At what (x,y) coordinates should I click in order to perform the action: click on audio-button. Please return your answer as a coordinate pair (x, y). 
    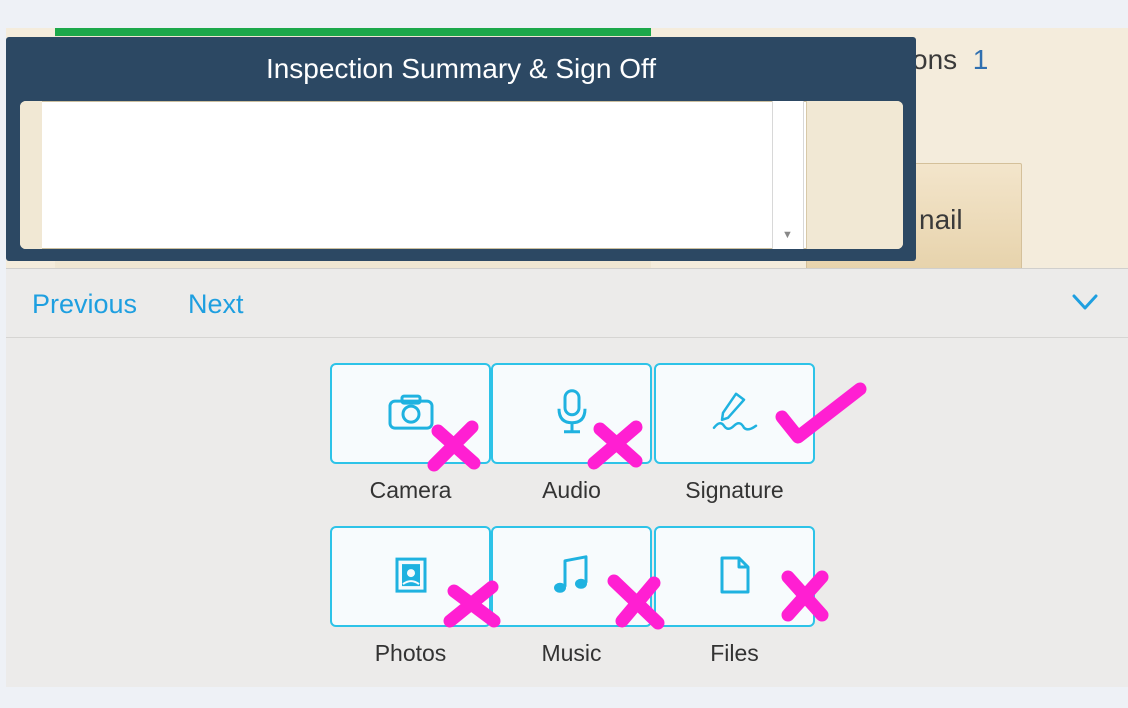
    Looking at the image, I should click on (571, 413).